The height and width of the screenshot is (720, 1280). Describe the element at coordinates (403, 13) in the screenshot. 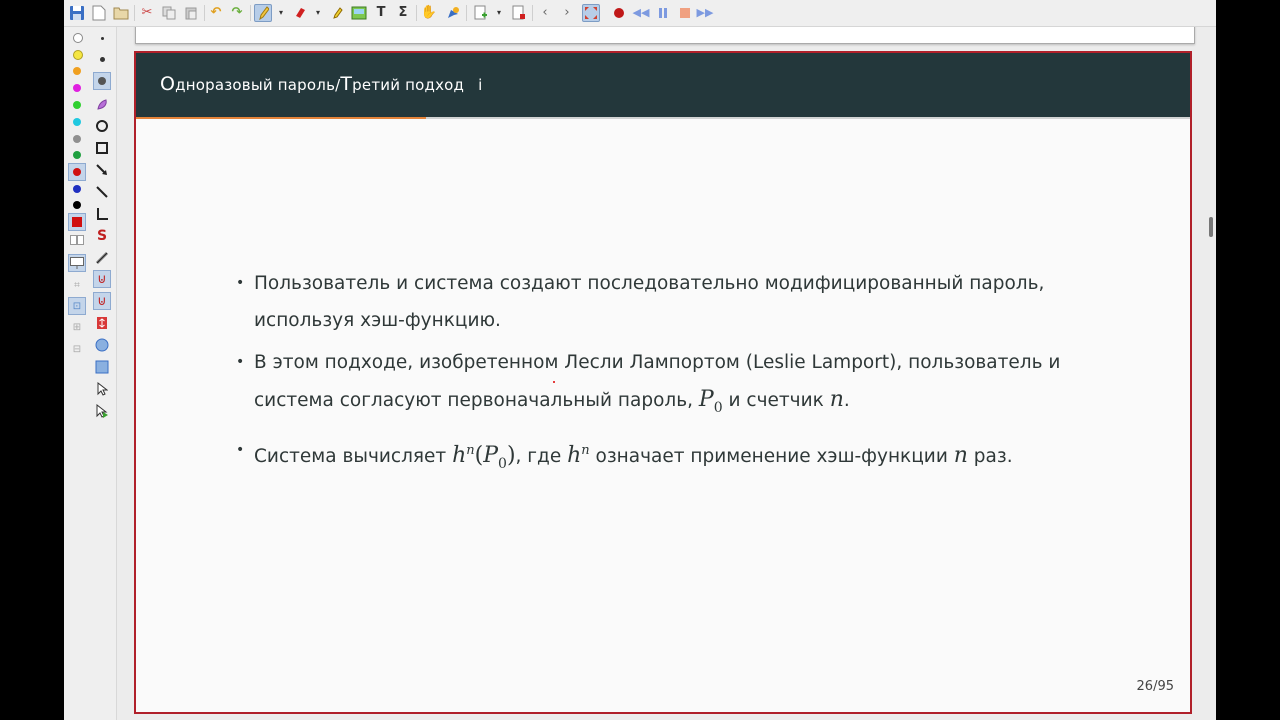

I see `math-icon: Σ` at that location.